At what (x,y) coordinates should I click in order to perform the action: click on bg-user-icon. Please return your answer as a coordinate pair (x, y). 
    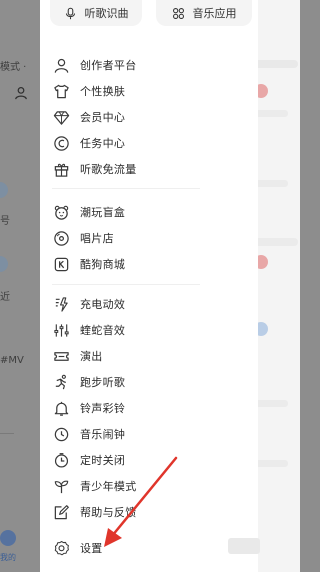
    Looking at the image, I should click on (21, 93).